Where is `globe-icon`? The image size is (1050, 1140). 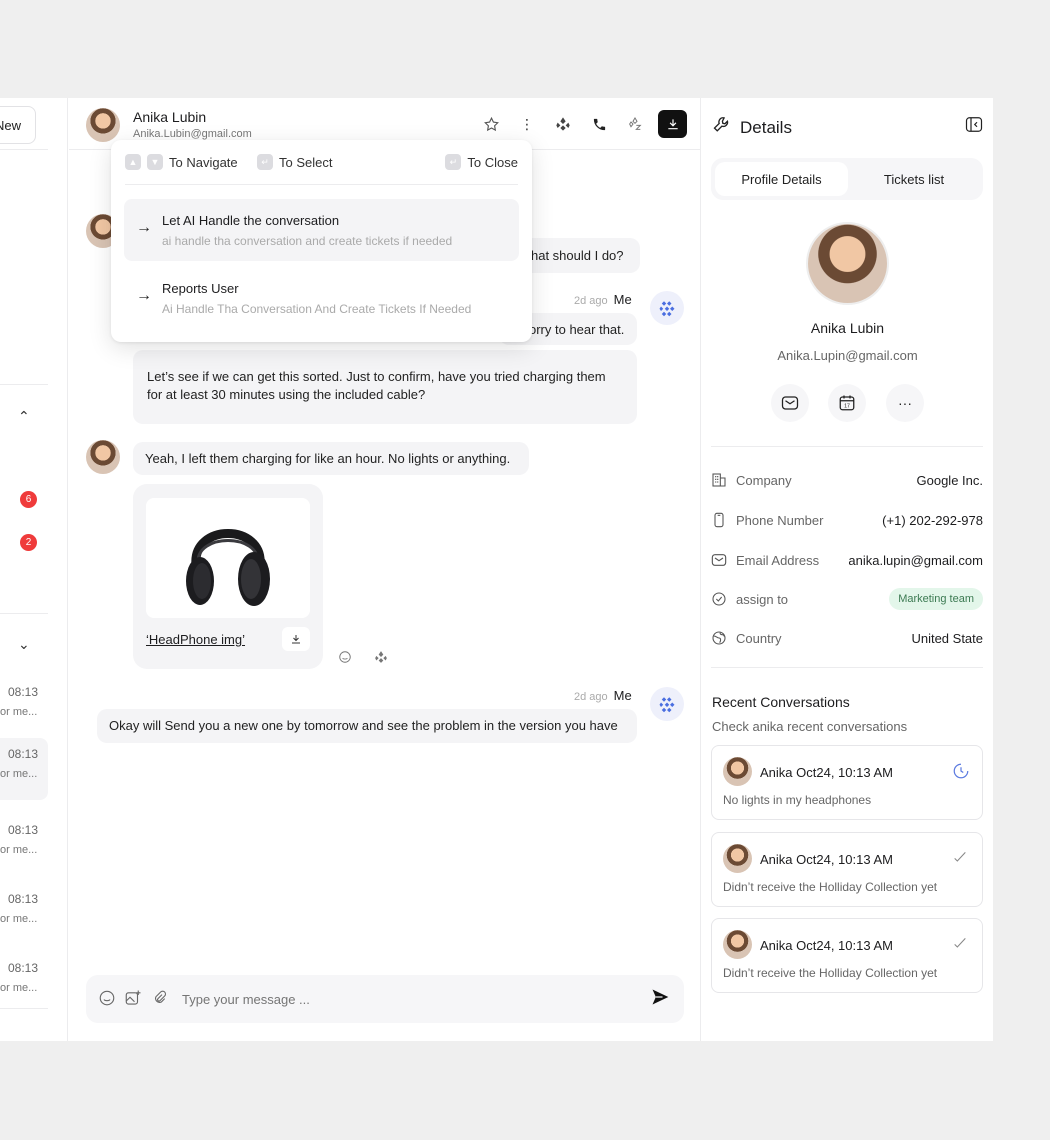 globe-icon is located at coordinates (719, 638).